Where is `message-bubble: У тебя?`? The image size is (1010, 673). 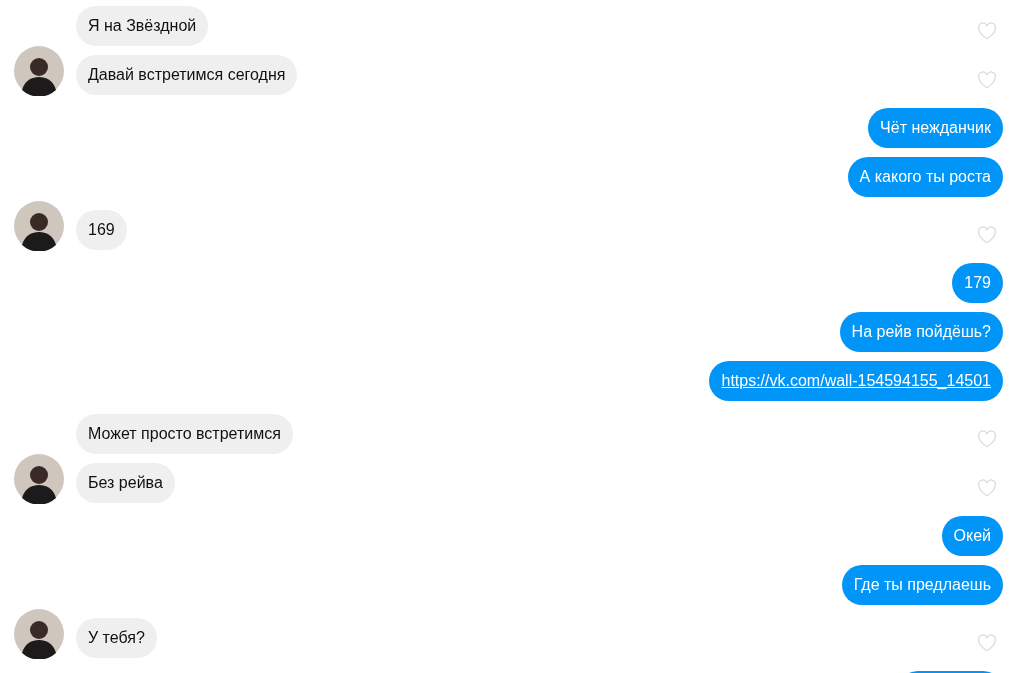
message-bubble: У тебя? is located at coordinates (116, 638).